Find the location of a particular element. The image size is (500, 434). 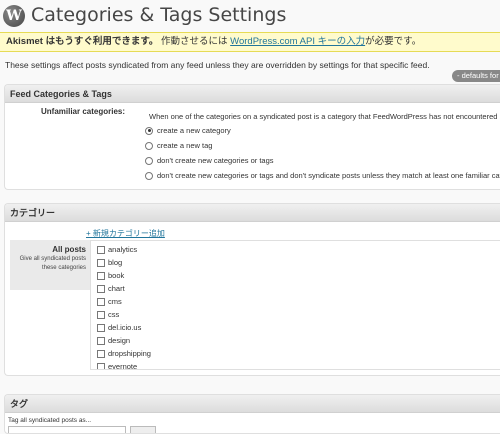

category-item: book is located at coordinates (110, 275).